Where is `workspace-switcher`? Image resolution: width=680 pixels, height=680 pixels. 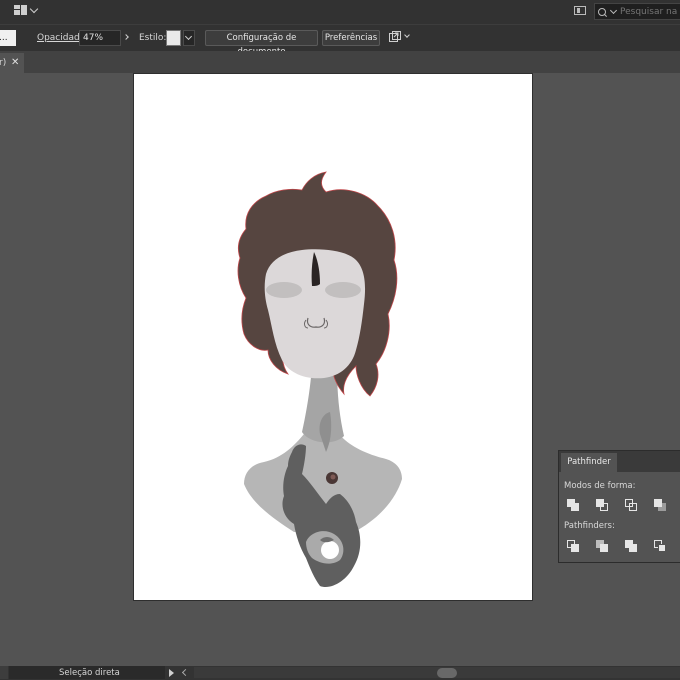
workspace-switcher is located at coordinates (26, 9).